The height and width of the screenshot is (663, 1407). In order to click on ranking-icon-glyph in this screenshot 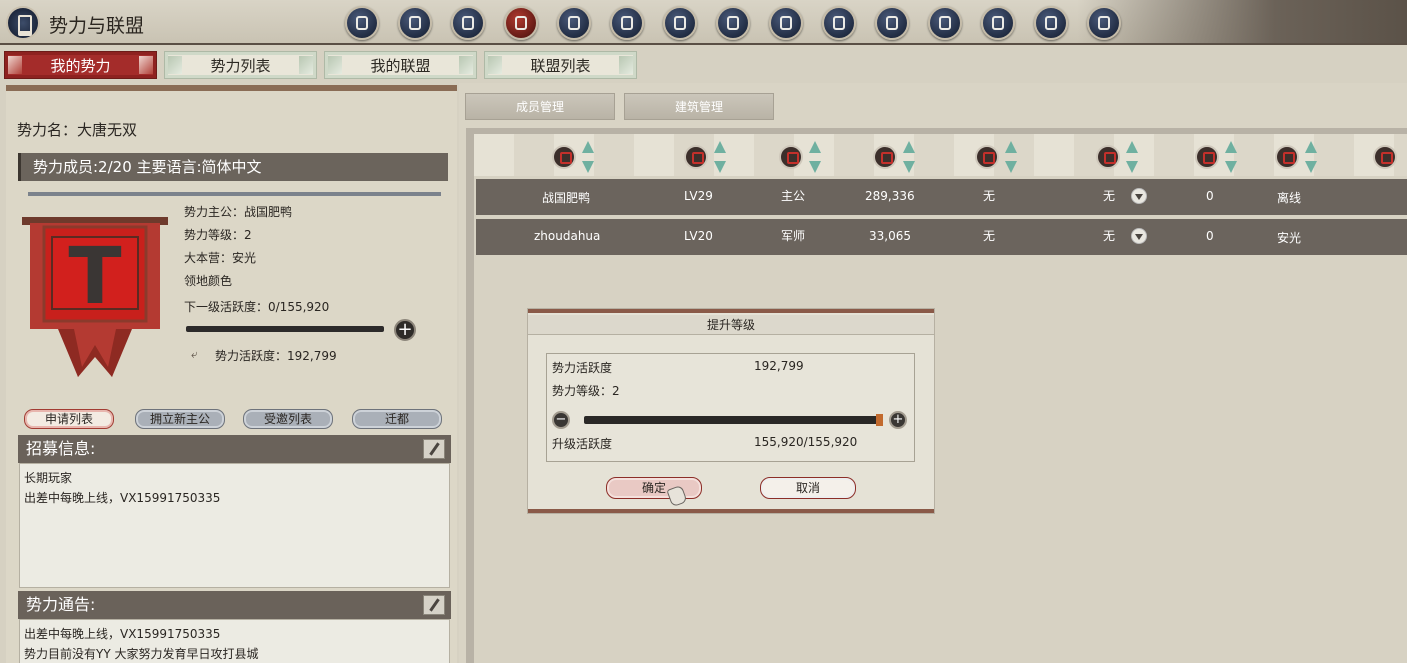, I will do `click(1104, 23)`.